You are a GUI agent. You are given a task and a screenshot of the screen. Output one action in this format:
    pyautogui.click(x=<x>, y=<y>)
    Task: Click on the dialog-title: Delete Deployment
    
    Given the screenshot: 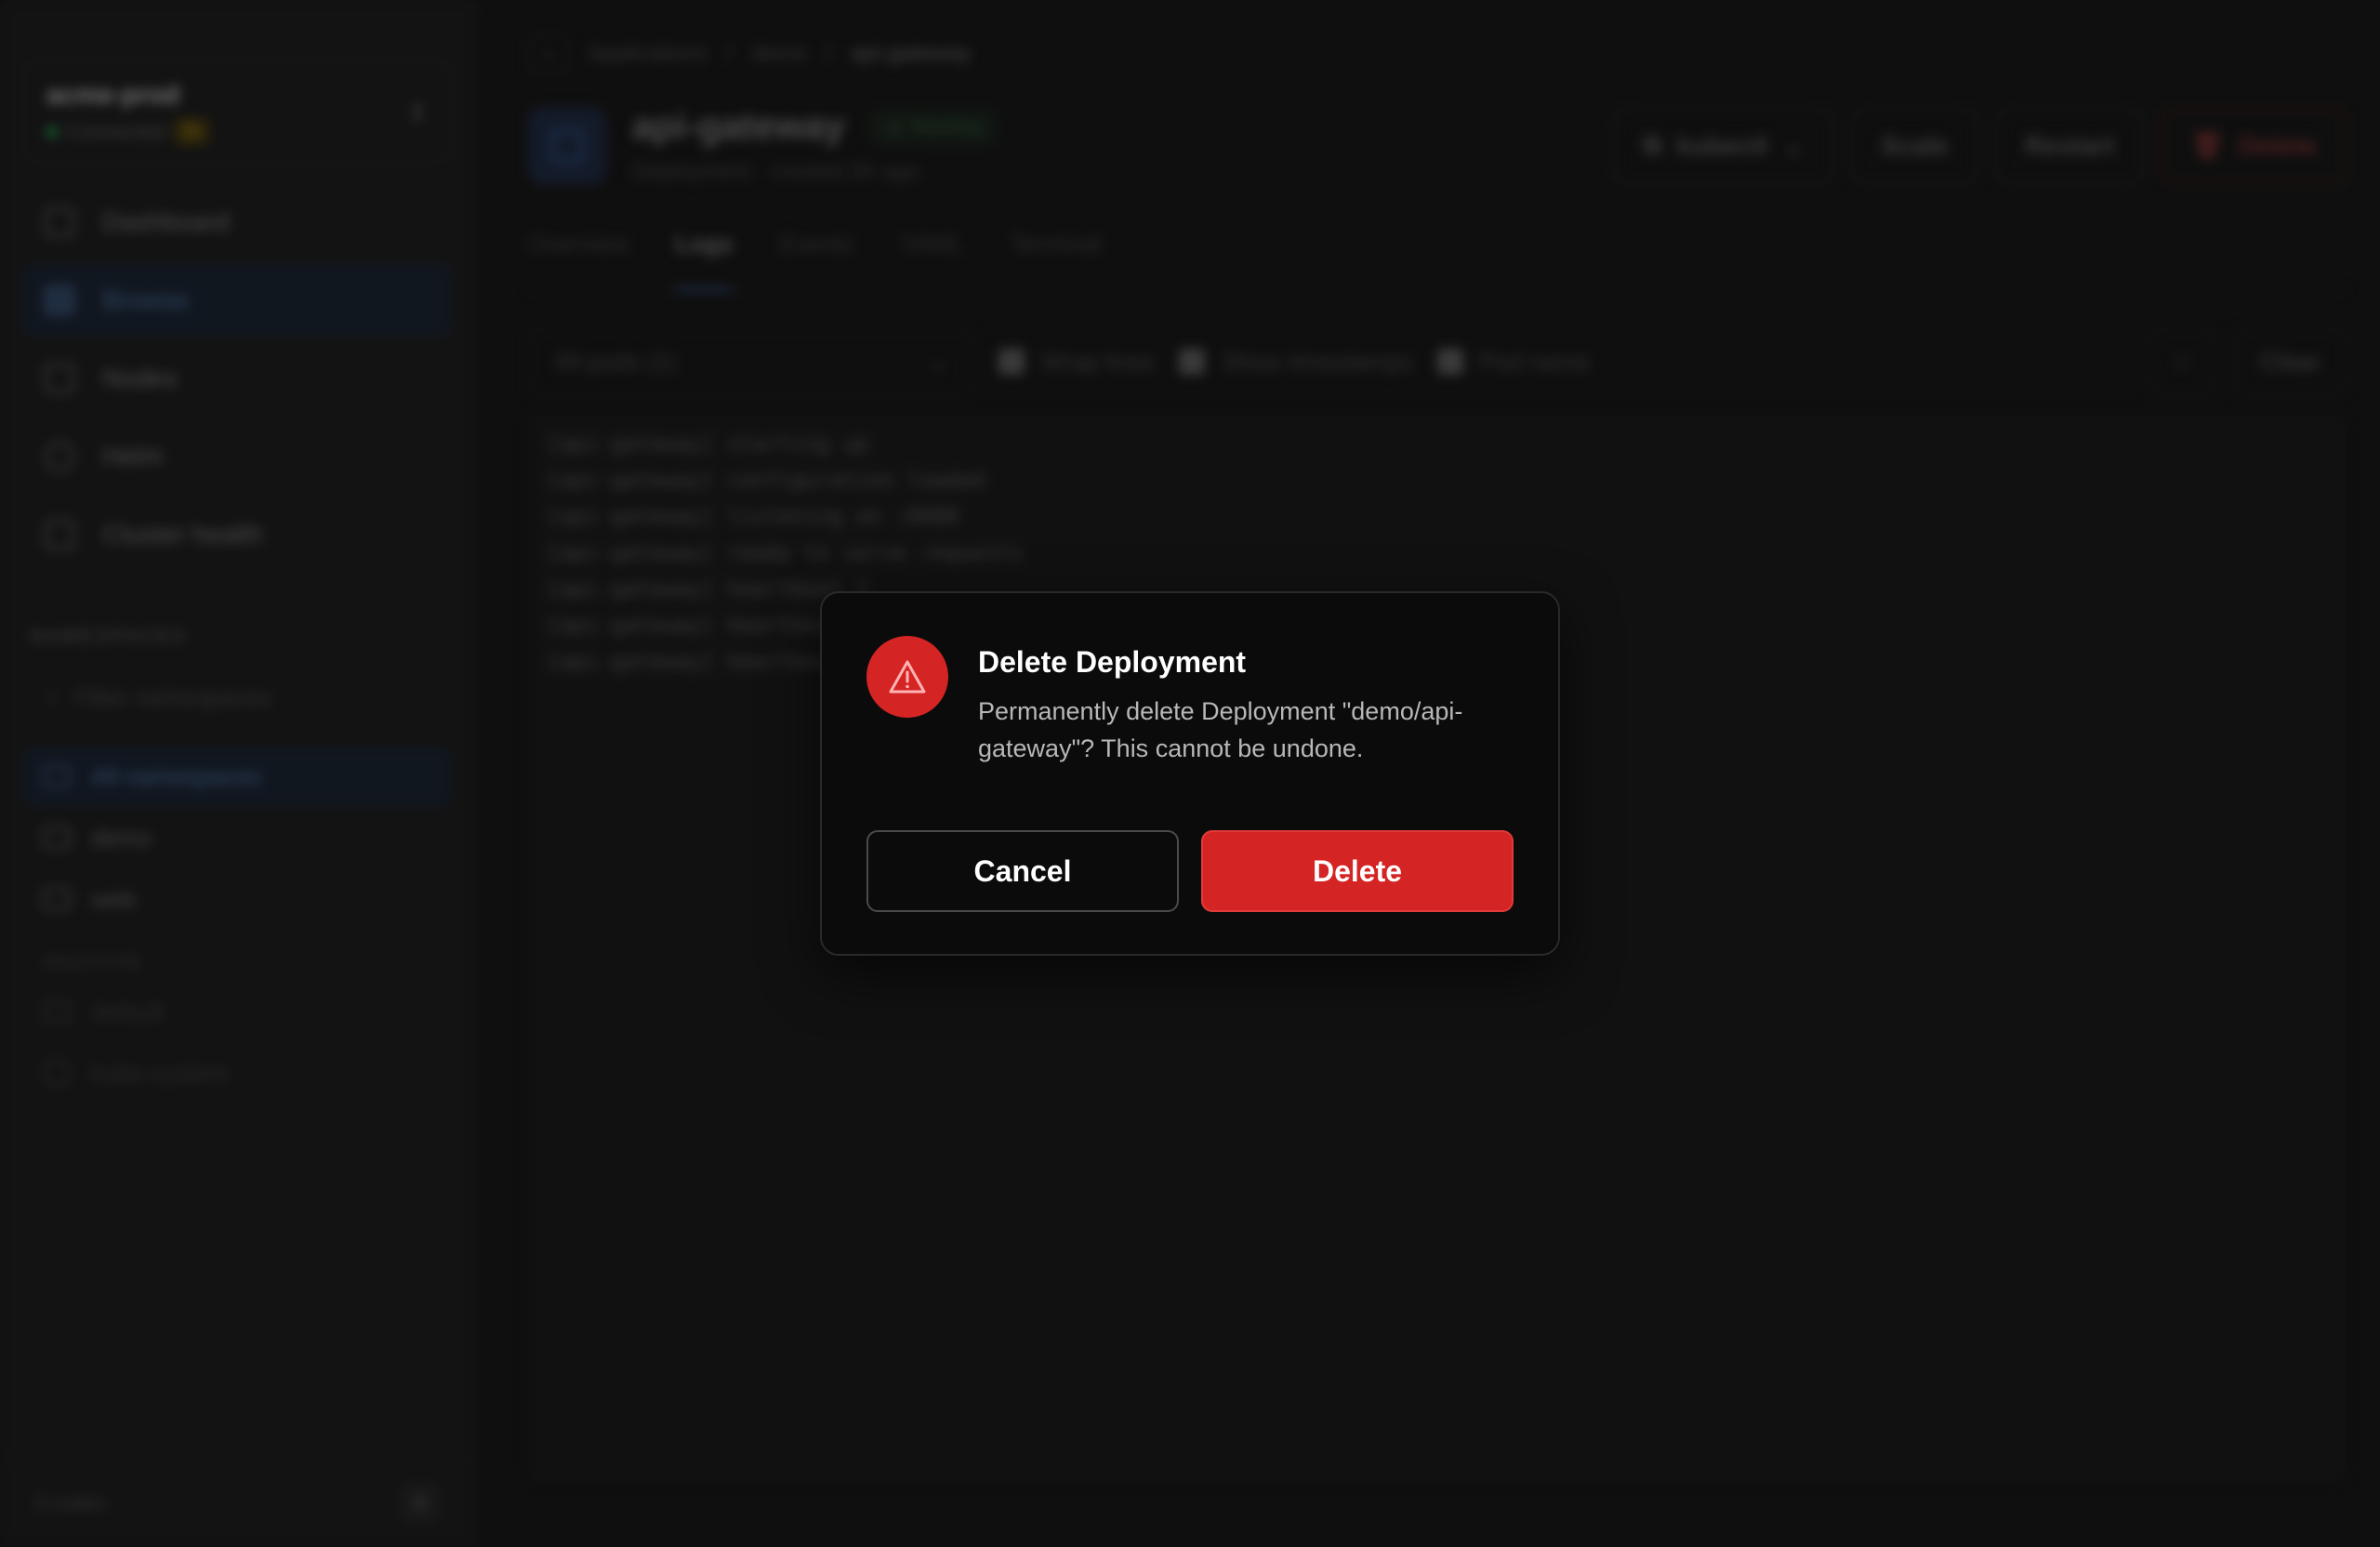 What is the action you would take?
    pyautogui.click(x=1112, y=662)
    